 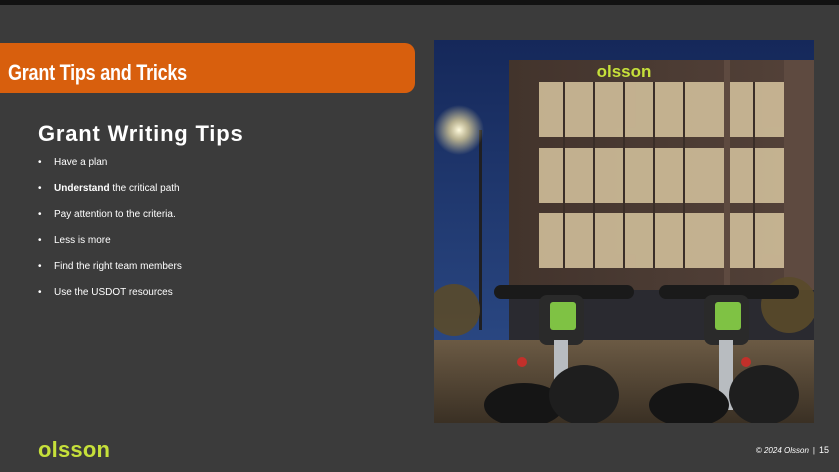 What do you see at coordinates (81, 162) in the screenshot?
I see `tip-text: Have a plan` at bounding box center [81, 162].